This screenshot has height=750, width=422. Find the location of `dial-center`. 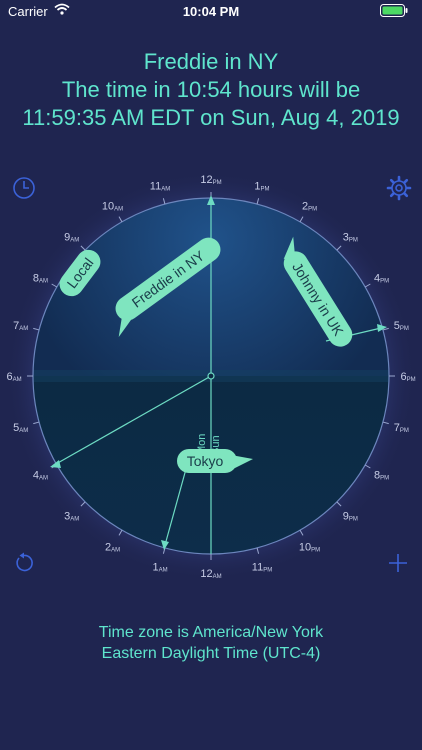

dial-center is located at coordinates (211, 376).